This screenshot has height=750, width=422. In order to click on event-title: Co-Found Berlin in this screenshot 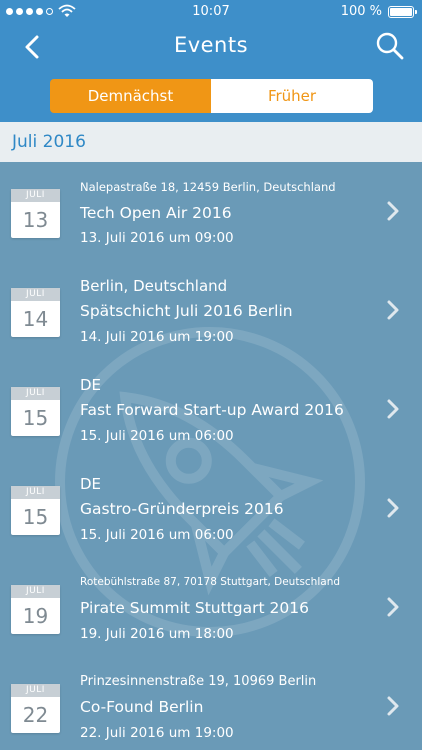, I will do `click(142, 707)`.